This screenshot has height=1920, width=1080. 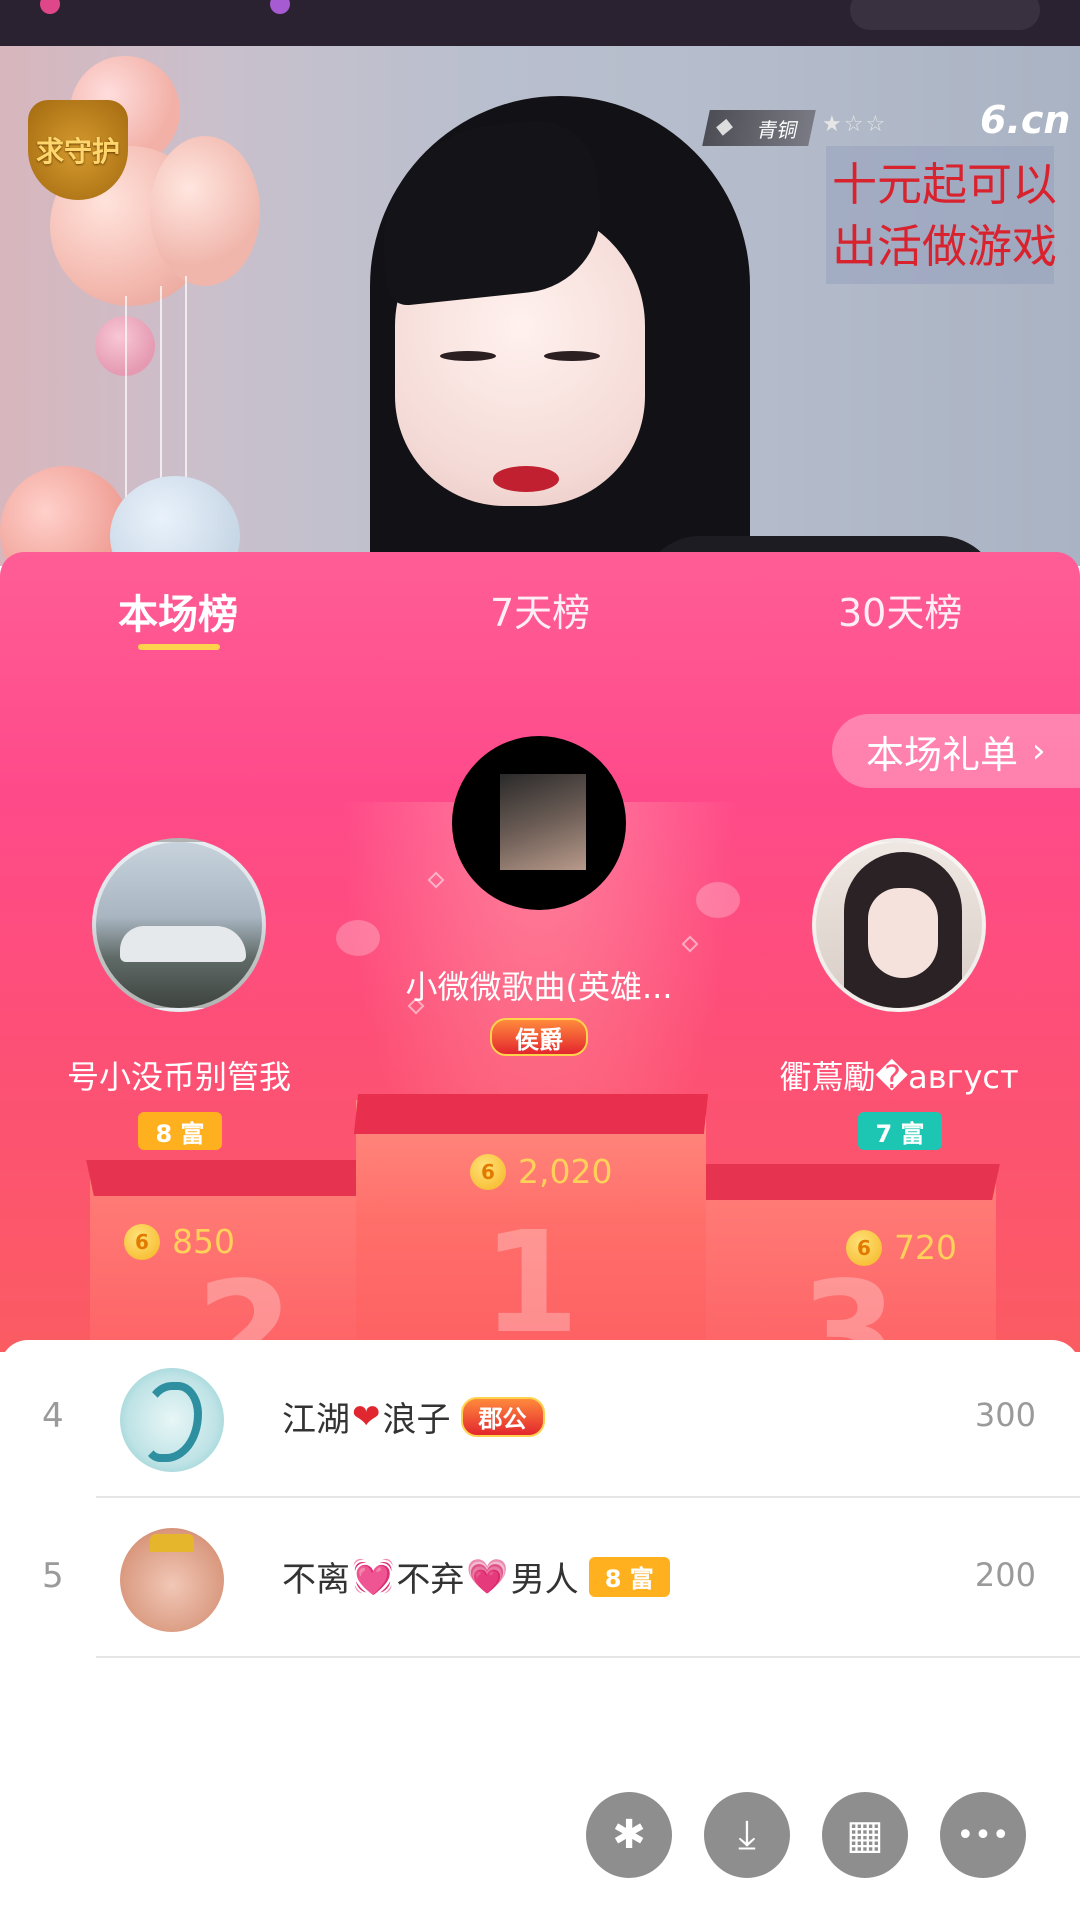 What do you see at coordinates (849, 1302) in the screenshot?
I see `podium-number: 3` at bounding box center [849, 1302].